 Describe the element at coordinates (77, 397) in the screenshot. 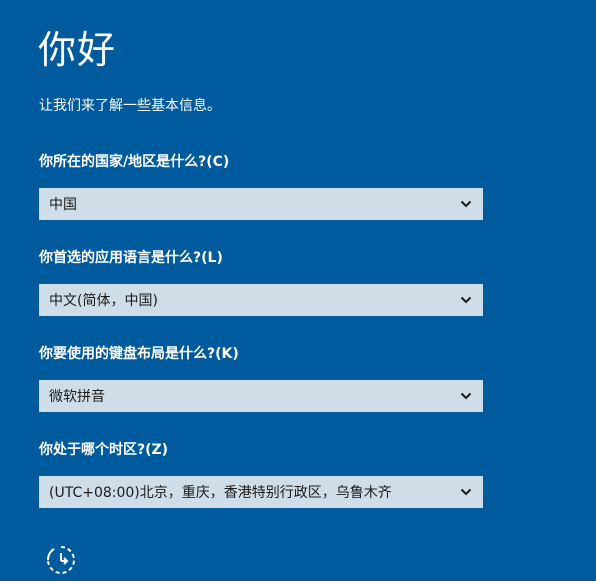

I see `keyboard-select-value: 微软拼音` at that location.